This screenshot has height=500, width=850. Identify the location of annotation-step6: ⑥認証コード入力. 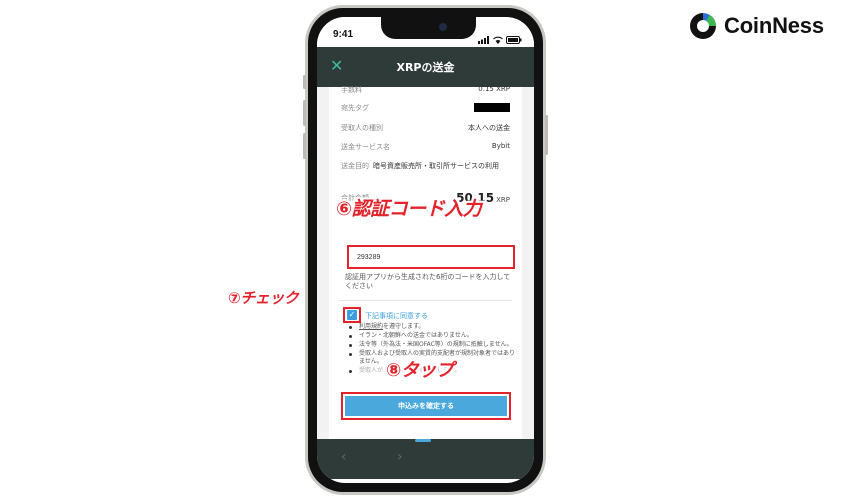
(409, 209).